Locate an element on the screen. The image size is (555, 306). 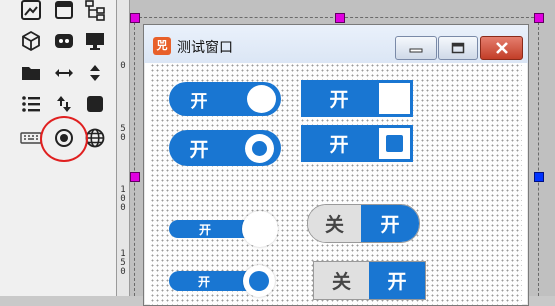
toggle-switch-6: 关 开 is located at coordinates (363, 223).